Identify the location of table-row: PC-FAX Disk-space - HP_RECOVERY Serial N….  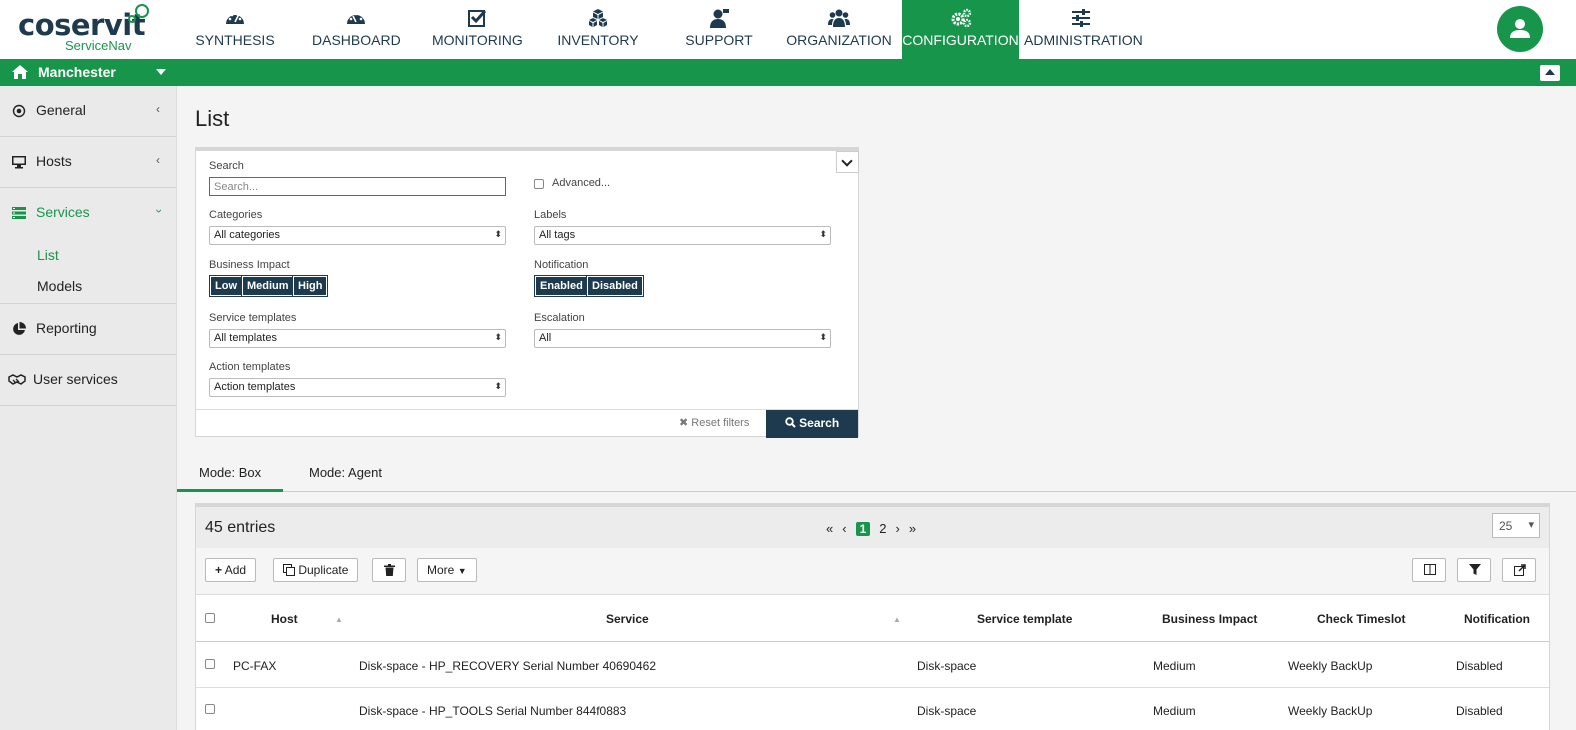
(872, 665).